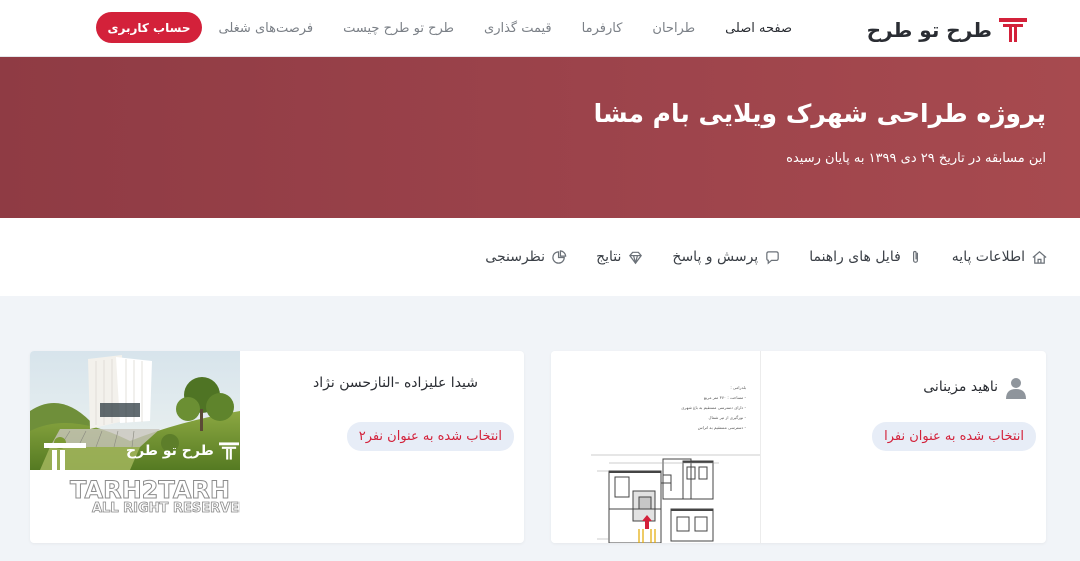 The image size is (1080, 561). I want to click on selection-badge: انتخاب شده به عنوان نفر۲, so click(430, 436).